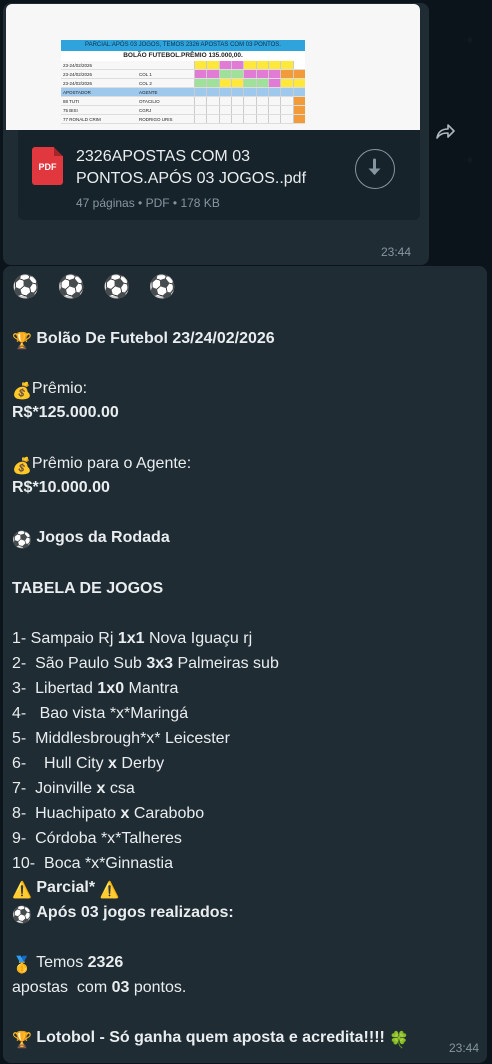 The height and width of the screenshot is (1064, 492). I want to click on preview-title: BOLÃO FUTEBOL.PRÊMIO 135.000,00., so click(183, 56).